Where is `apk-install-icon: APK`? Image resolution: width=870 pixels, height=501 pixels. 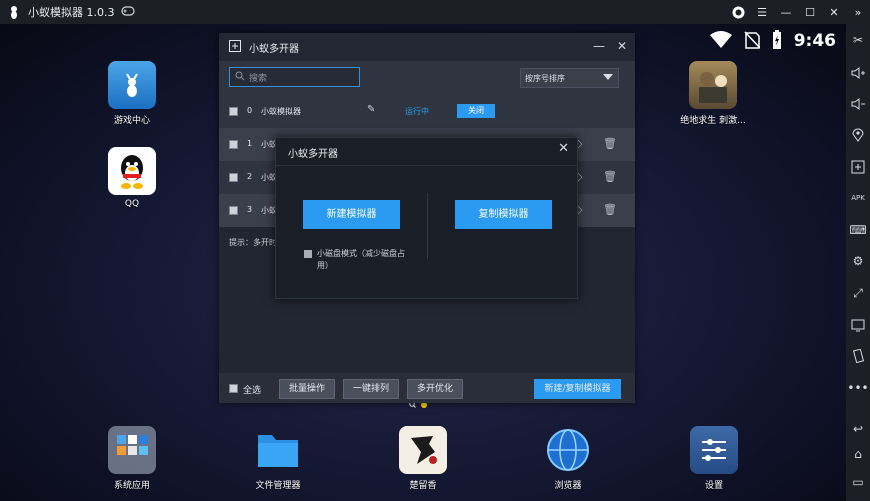
apk-install-icon: APK is located at coordinates (858, 198).